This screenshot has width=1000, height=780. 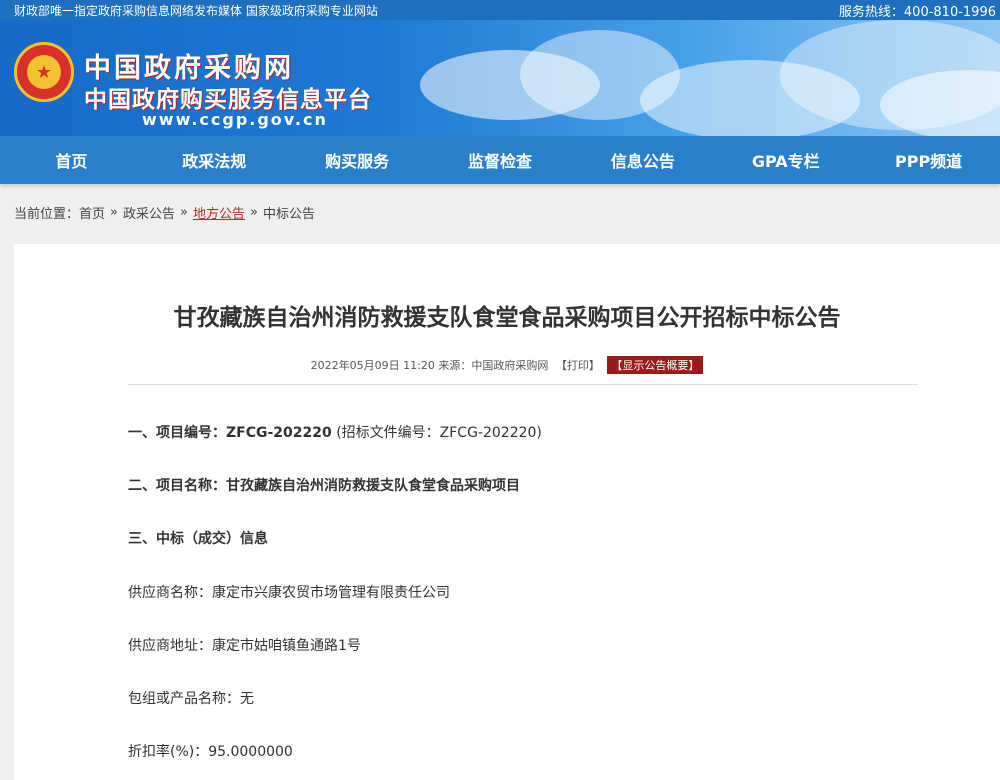 What do you see at coordinates (149, 212) in the screenshot?
I see `breadcrumb-procurement-notices: 政采公告` at bounding box center [149, 212].